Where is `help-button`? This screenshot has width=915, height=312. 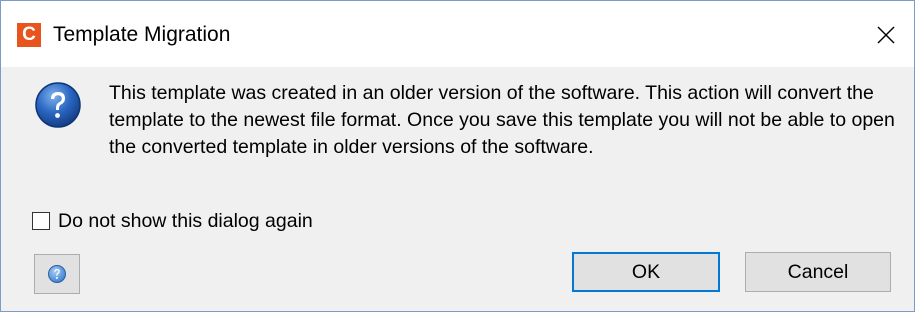
help-button is located at coordinates (57, 274).